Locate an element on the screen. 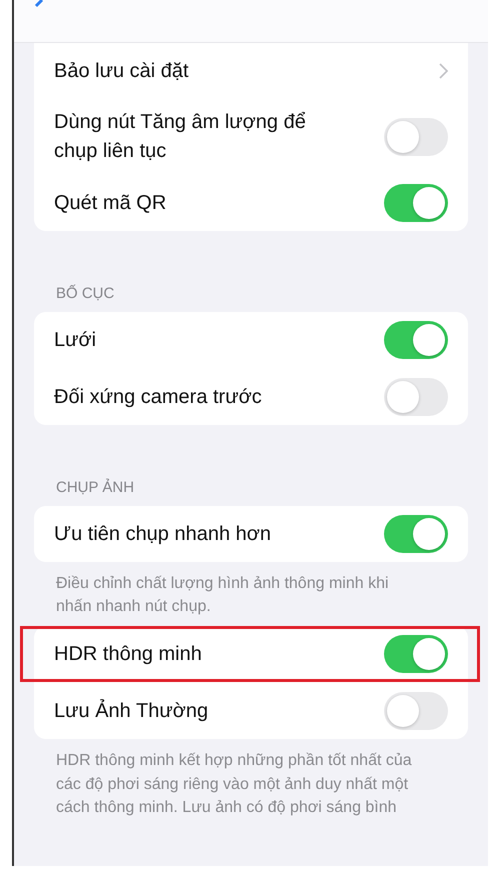 This screenshot has height=888, width=500. setting-label: Quét mã QR is located at coordinates (110, 203).